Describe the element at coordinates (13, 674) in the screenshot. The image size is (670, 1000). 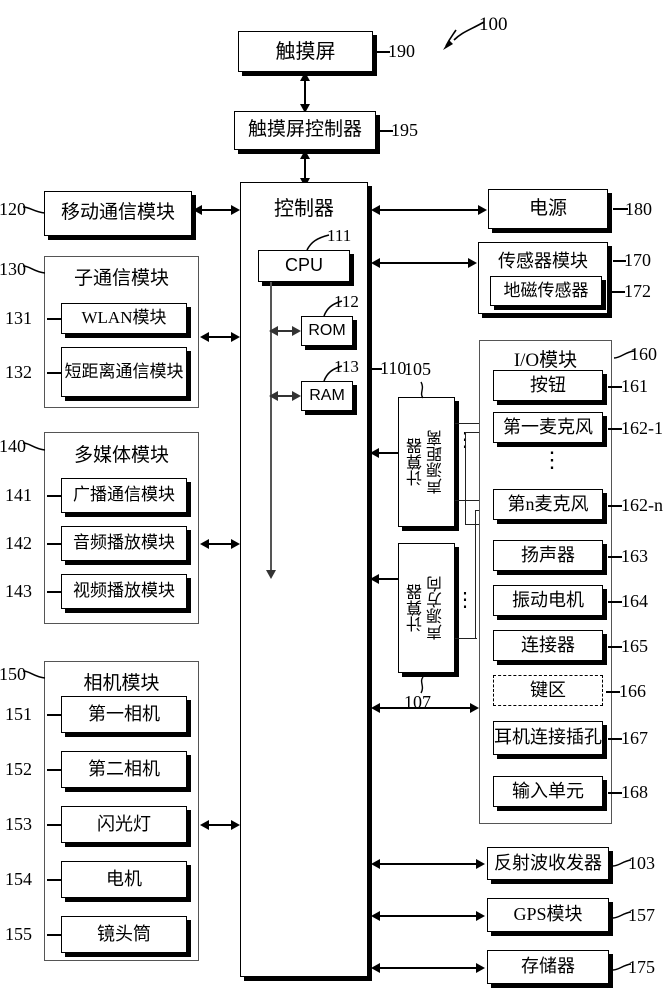
I see `ref-150: 150` at that location.